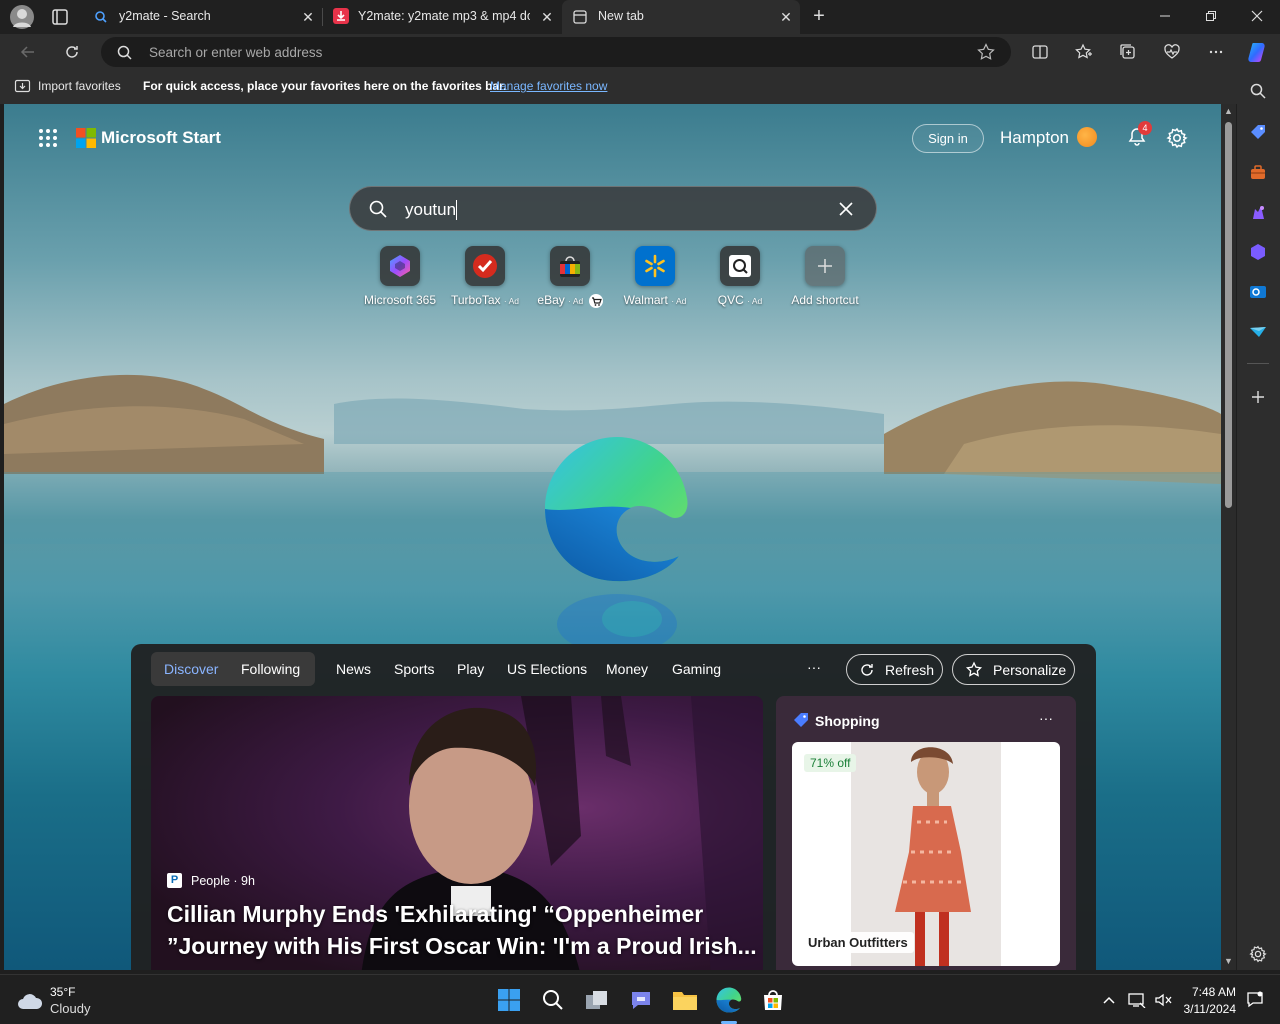 The image size is (1280, 1024). Describe the element at coordinates (1046, 718) in the screenshot. I see `shopping-more-button: ···` at that location.